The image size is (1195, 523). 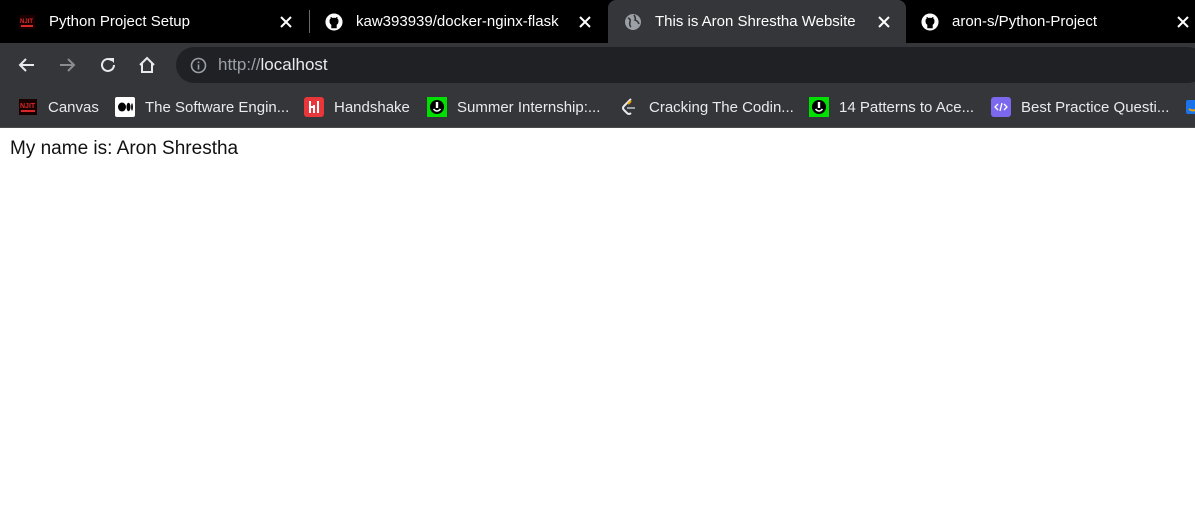 I want to click on bookmark-handshake: Handshake, so click(x=357, y=107).